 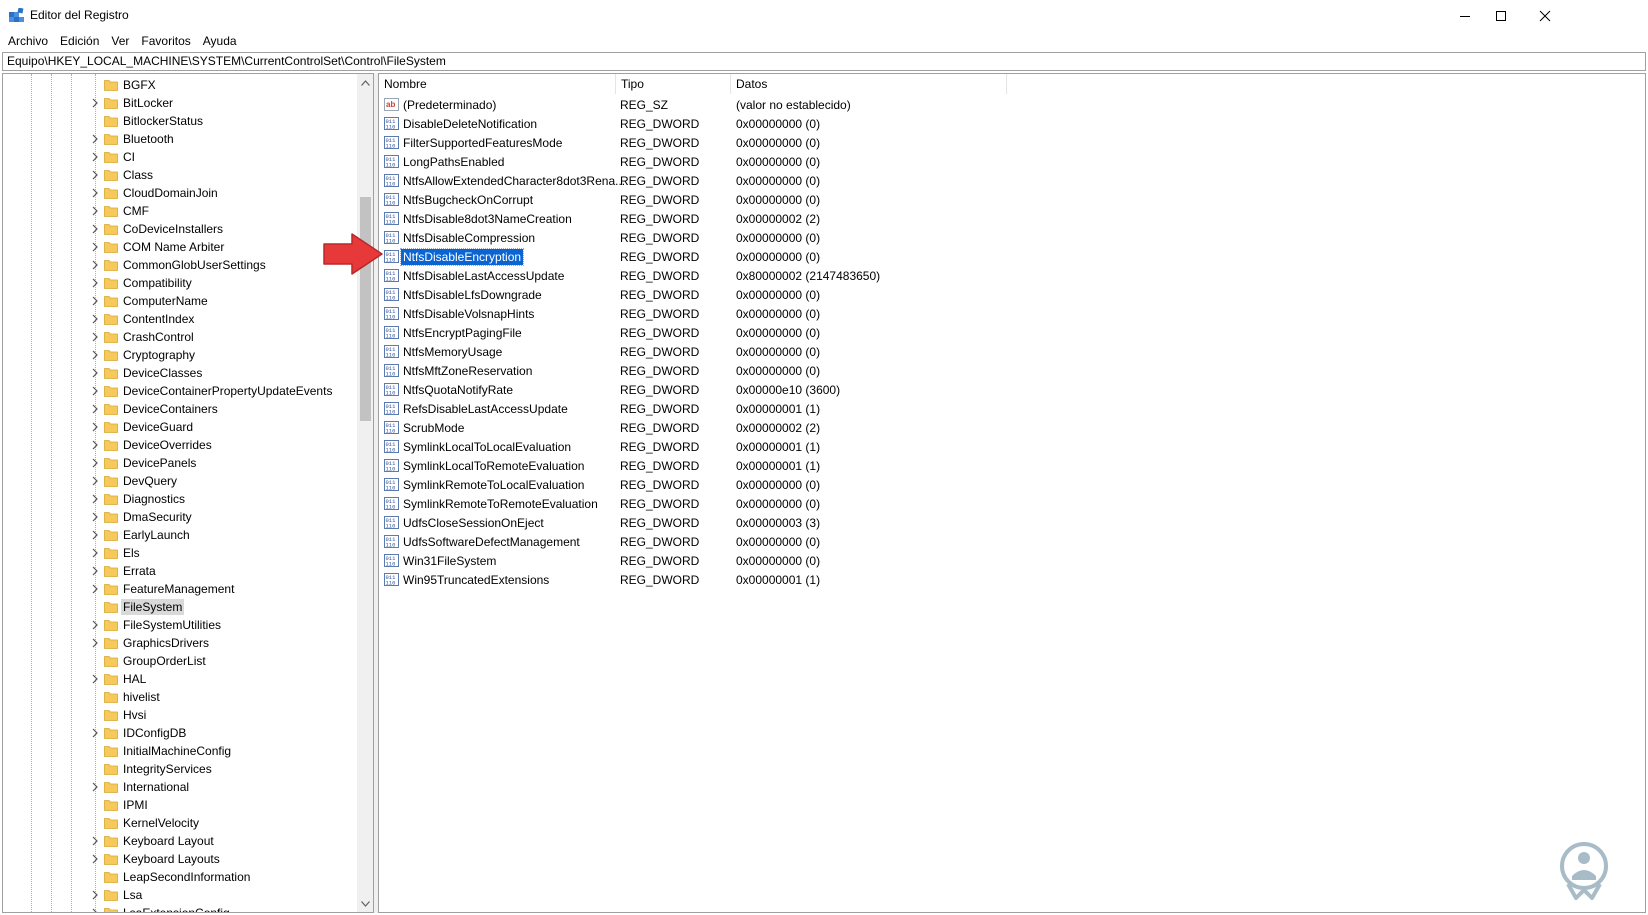 I want to click on tree-item-graphicsdrivers: GraphicsDrivers, so click(x=180, y=643).